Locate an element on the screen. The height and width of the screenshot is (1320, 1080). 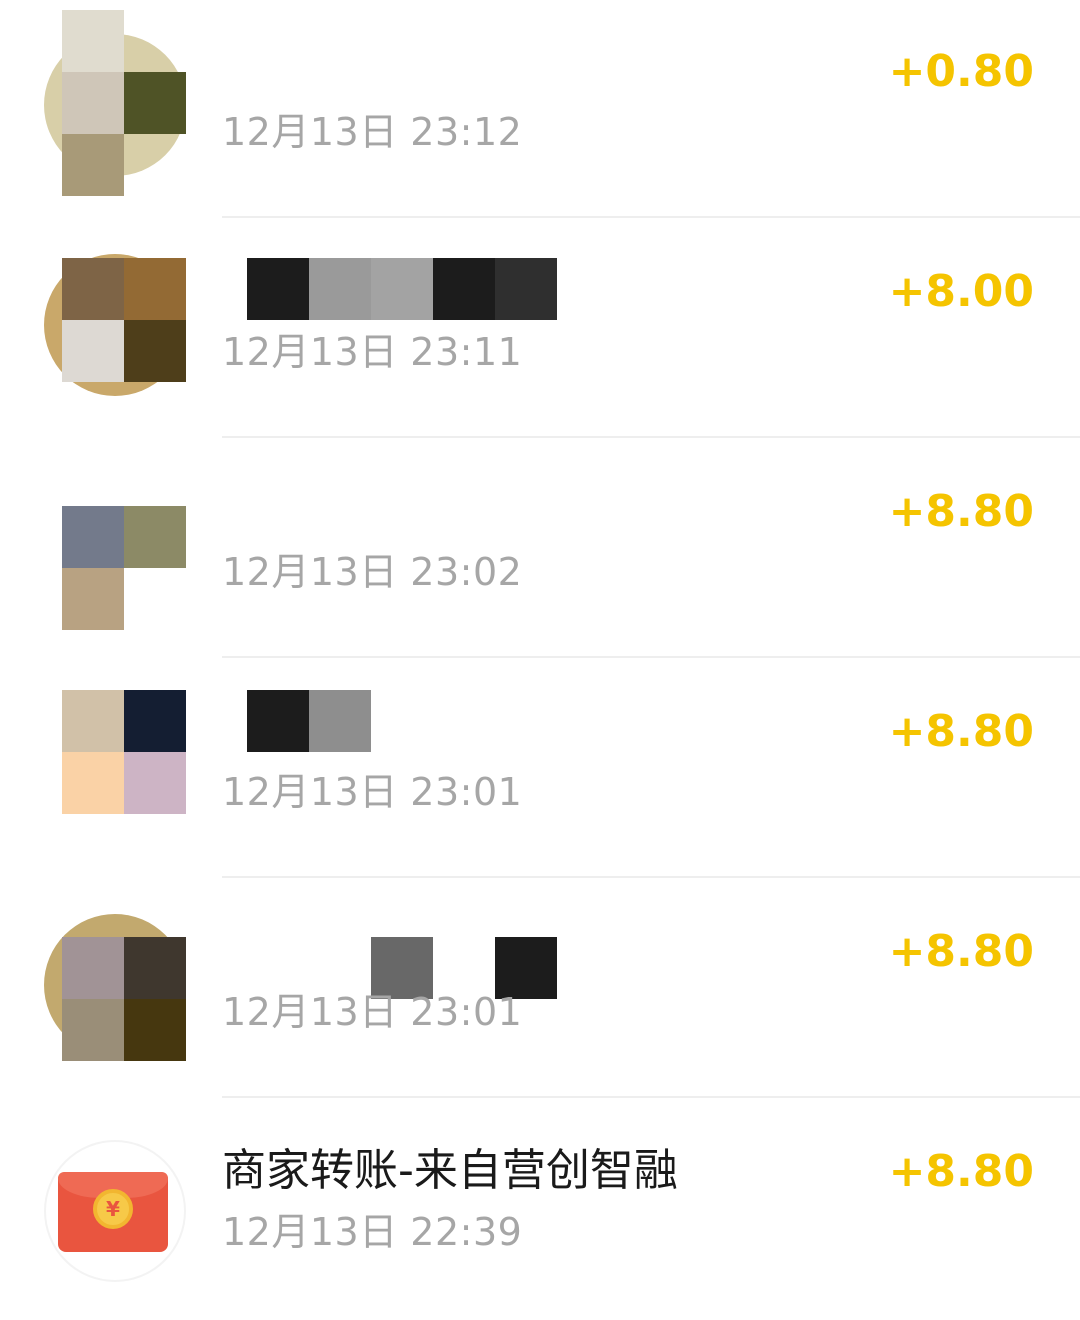
transaction-title: 商家转账-来自营创智融 is located at coordinates (450, 1170).